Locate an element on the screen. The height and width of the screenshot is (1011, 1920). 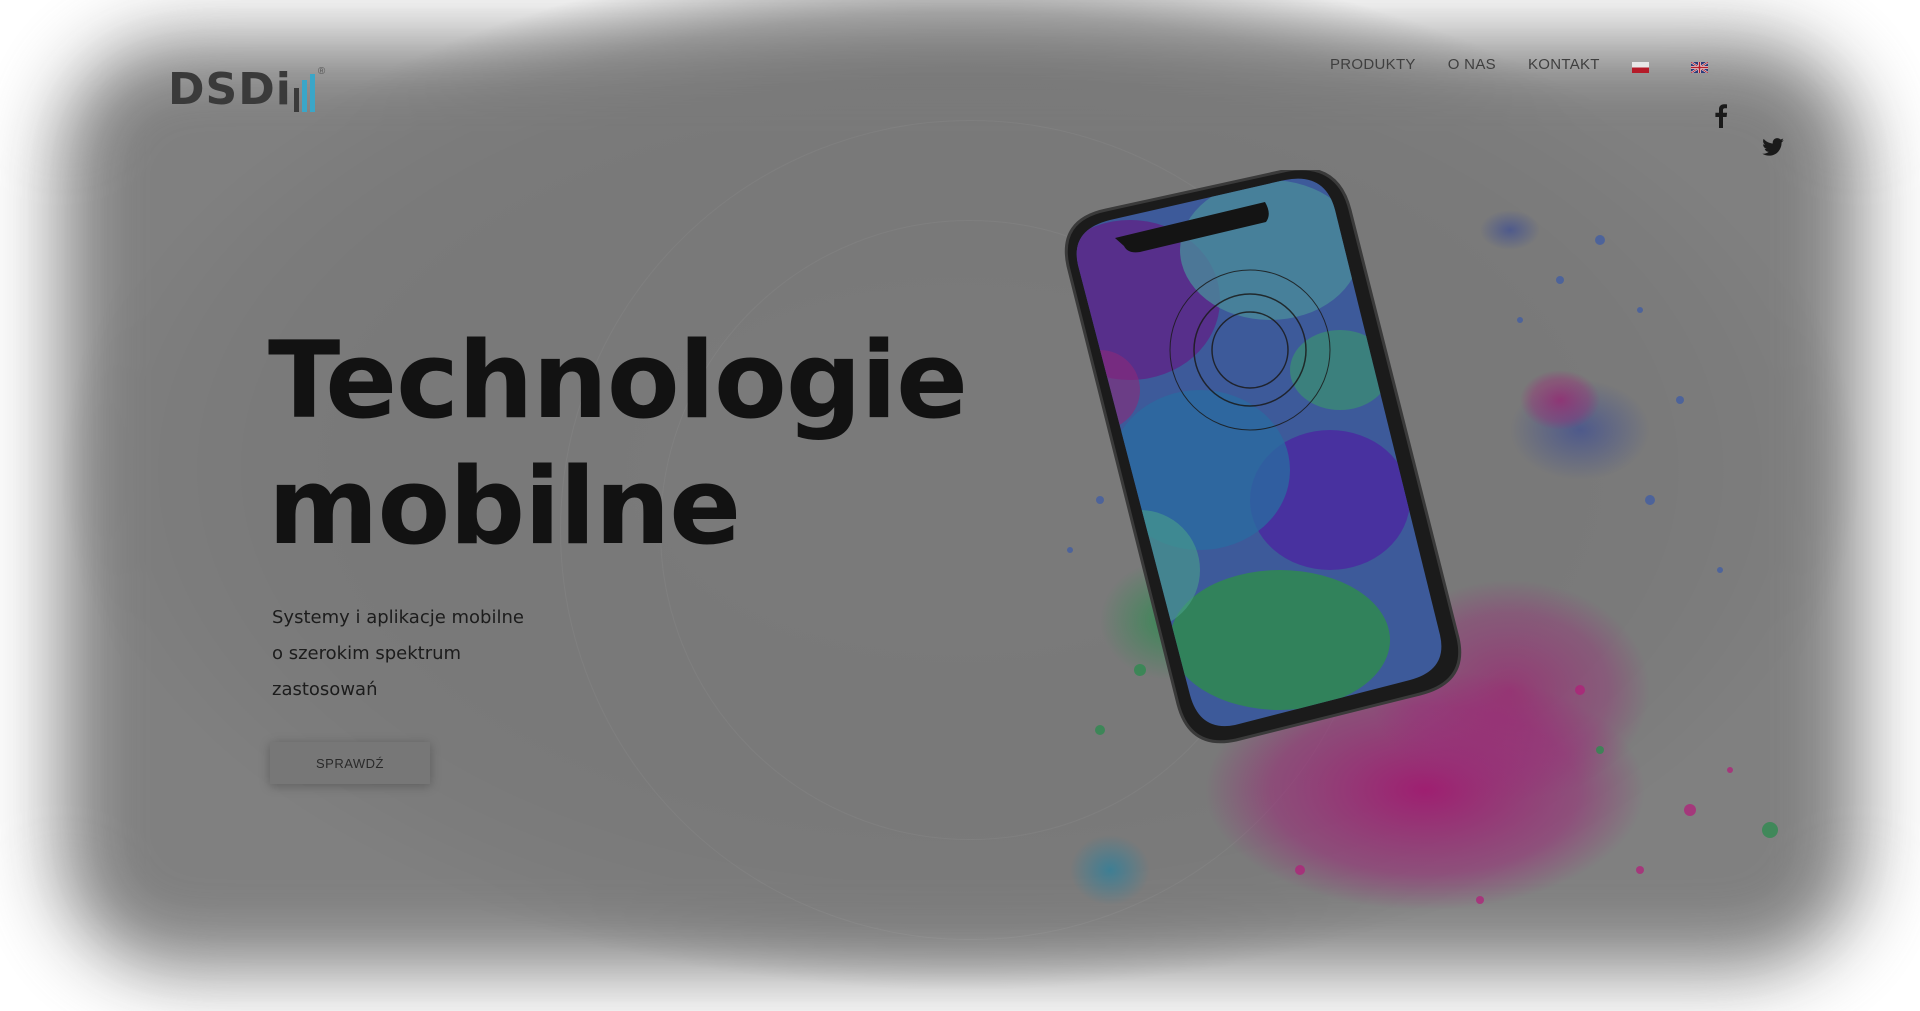
main-nav: PRODUKTY O NAS KONTAKT is located at coordinates (1540, 64).